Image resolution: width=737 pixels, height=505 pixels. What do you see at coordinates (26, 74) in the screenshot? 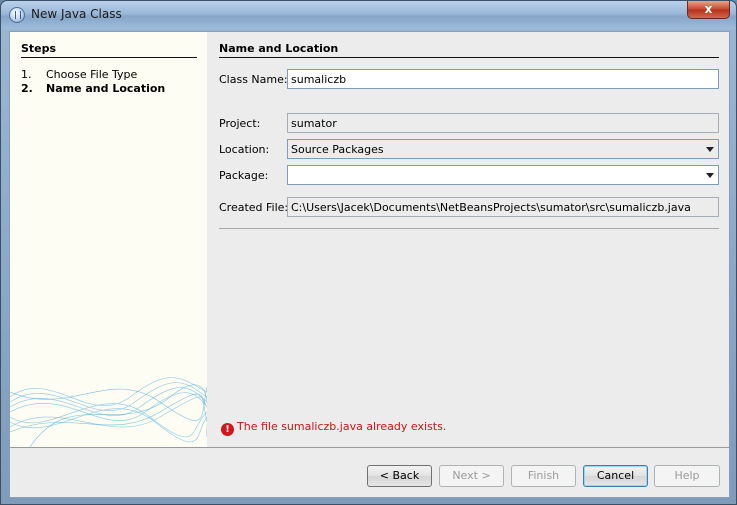
I see `step-number: 1.` at bounding box center [26, 74].